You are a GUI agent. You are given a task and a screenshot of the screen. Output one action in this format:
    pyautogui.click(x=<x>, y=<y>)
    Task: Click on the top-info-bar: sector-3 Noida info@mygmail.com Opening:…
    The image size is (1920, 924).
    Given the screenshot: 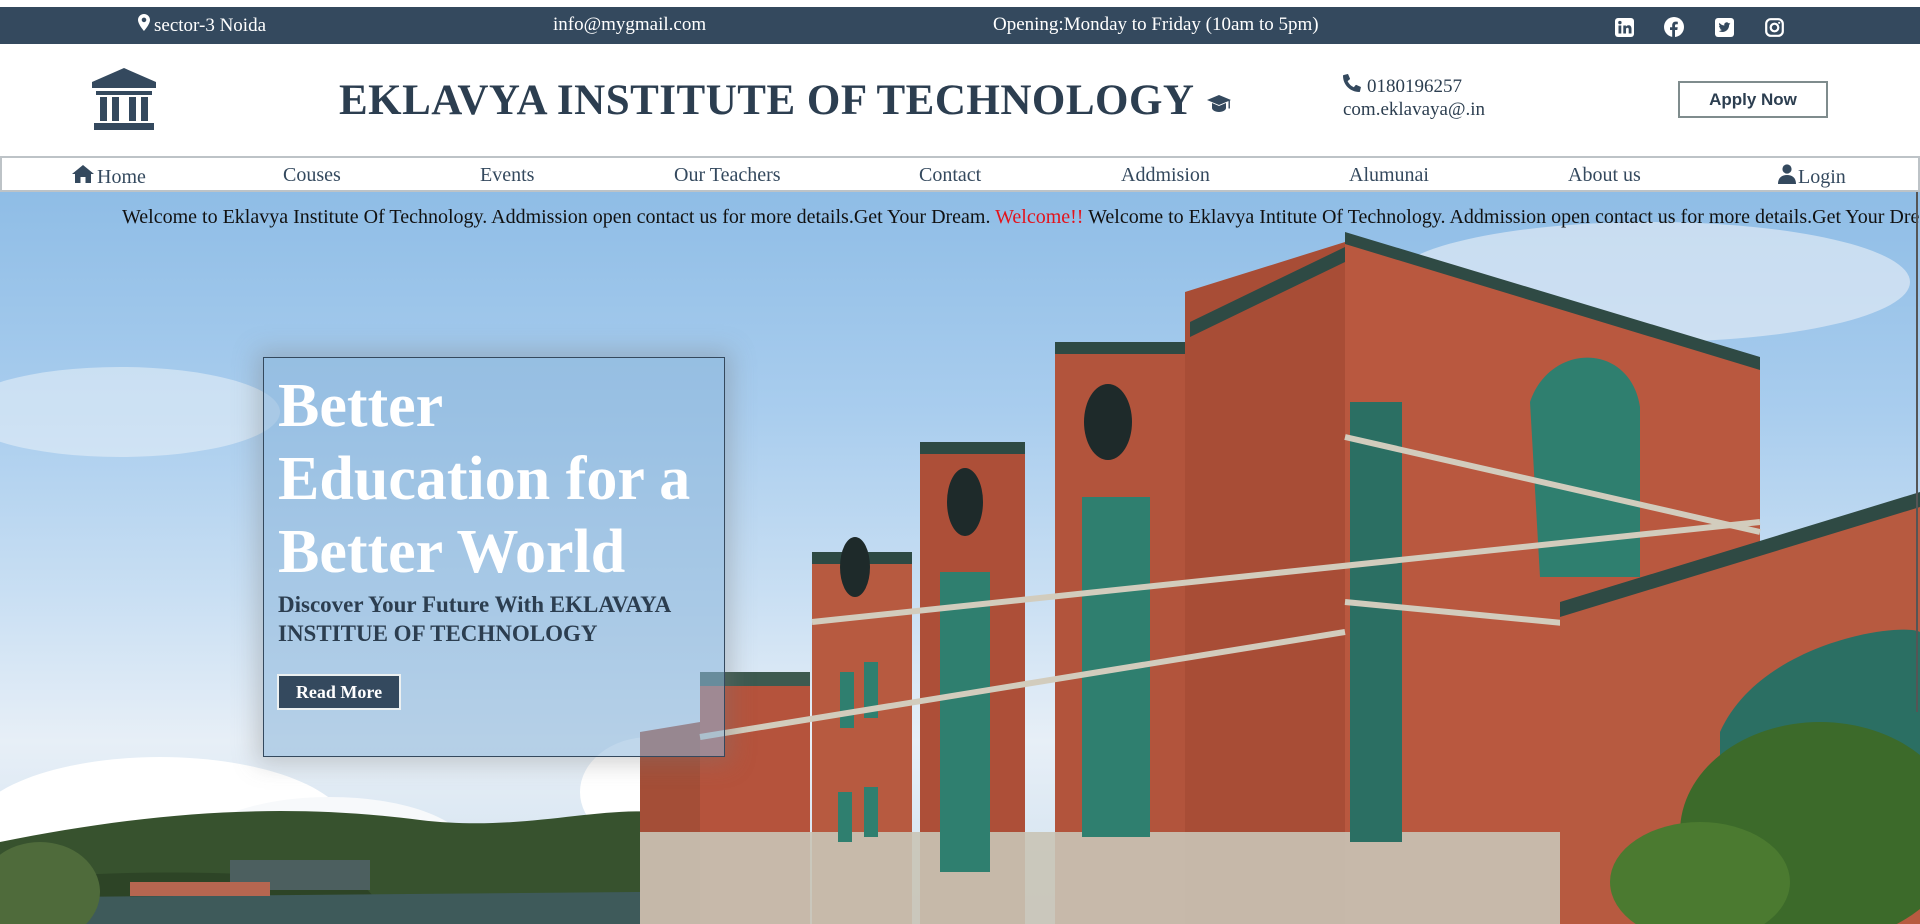 What is the action you would take?
    pyautogui.click(x=960, y=25)
    